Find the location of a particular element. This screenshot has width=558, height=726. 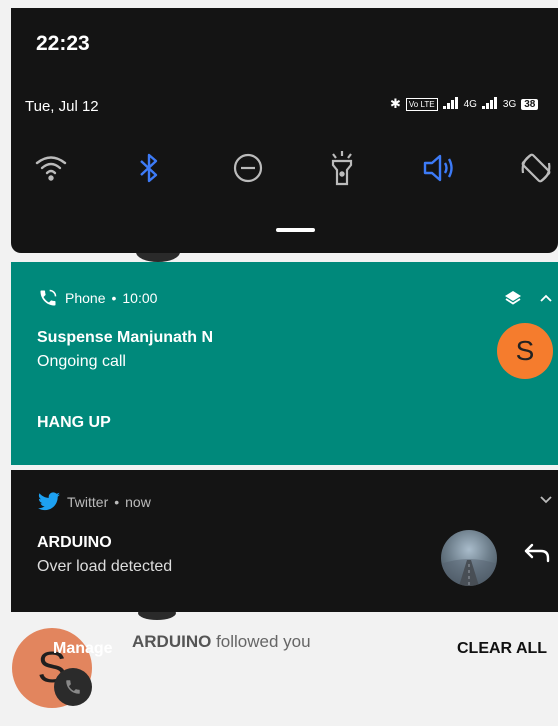

reply-icon is located at coordinates (537, 555).